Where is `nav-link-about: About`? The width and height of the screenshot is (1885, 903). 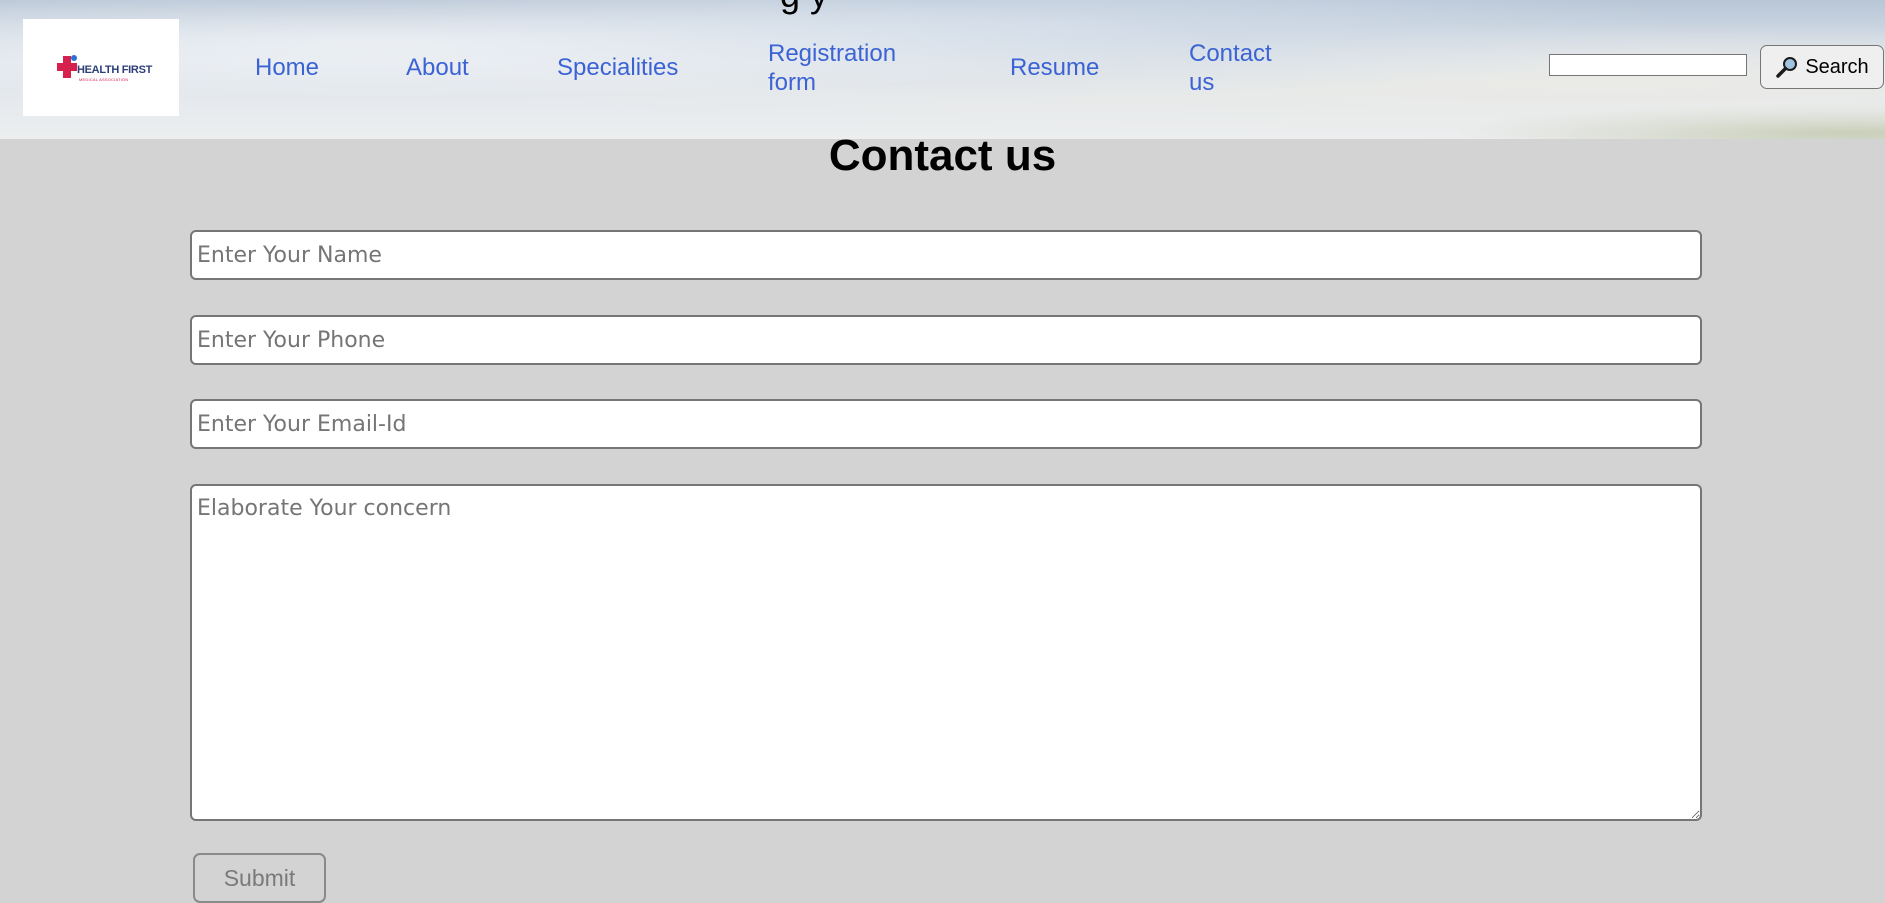 nav-link-about: About is located at coordinates (437, 67).